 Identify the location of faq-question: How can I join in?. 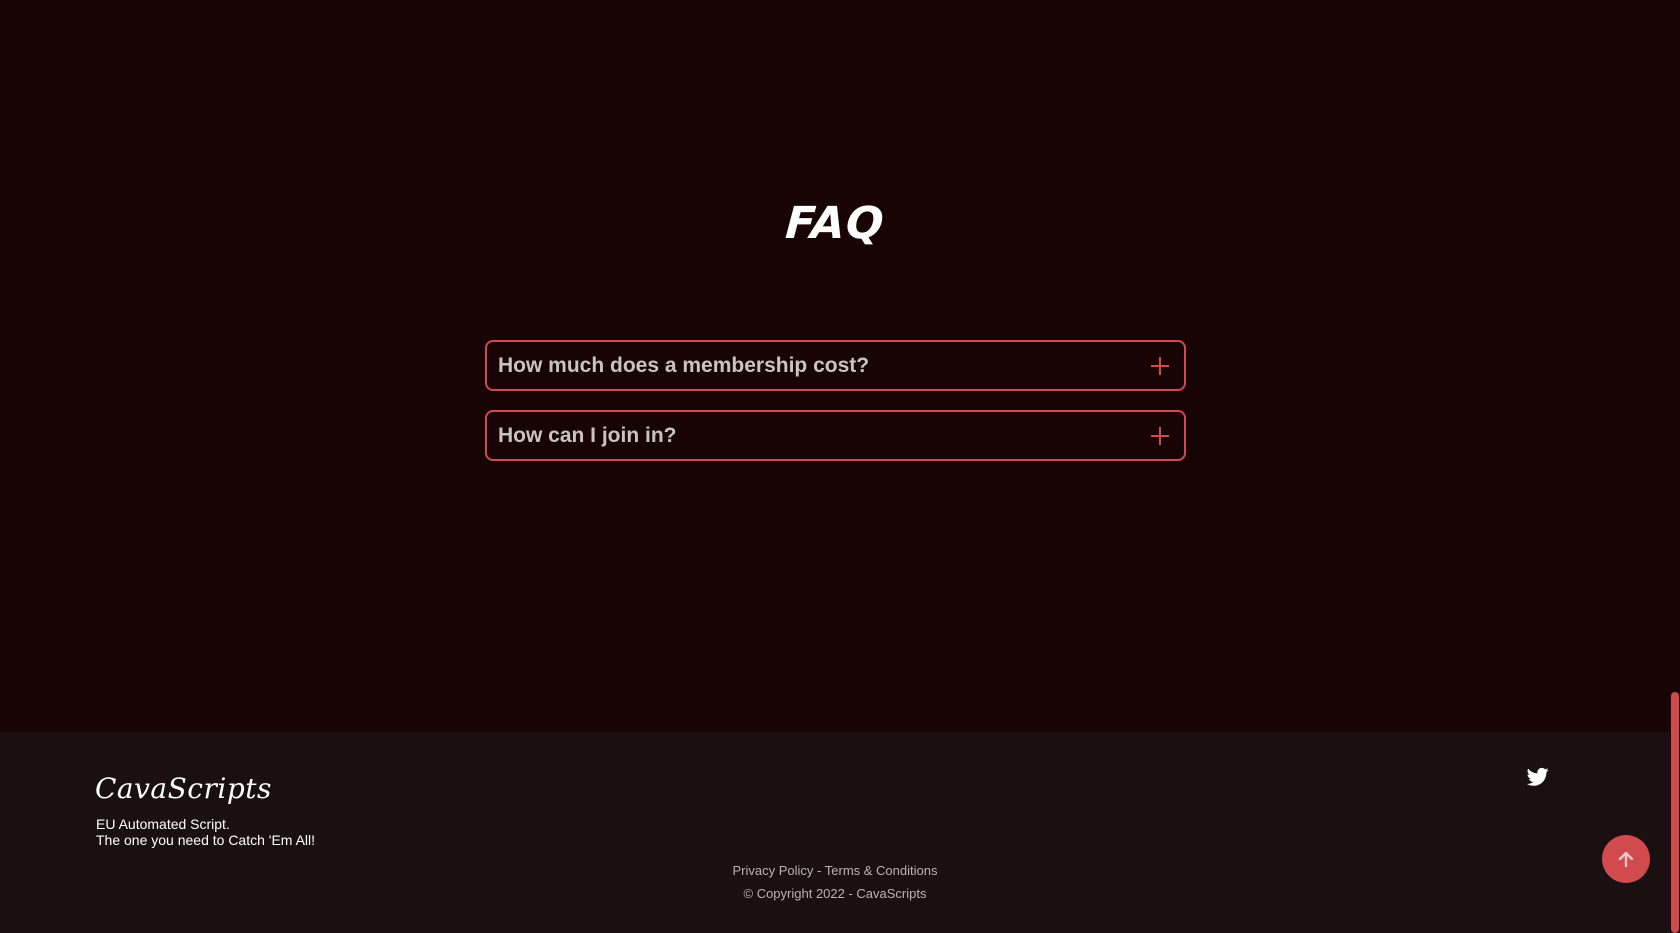
(587, 435).